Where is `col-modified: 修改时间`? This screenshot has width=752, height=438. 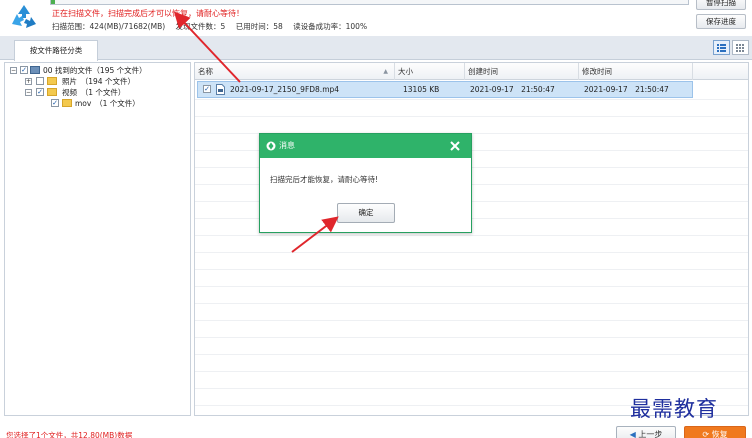
col-modified: 修改时间 is located at coordinates (636, 71).